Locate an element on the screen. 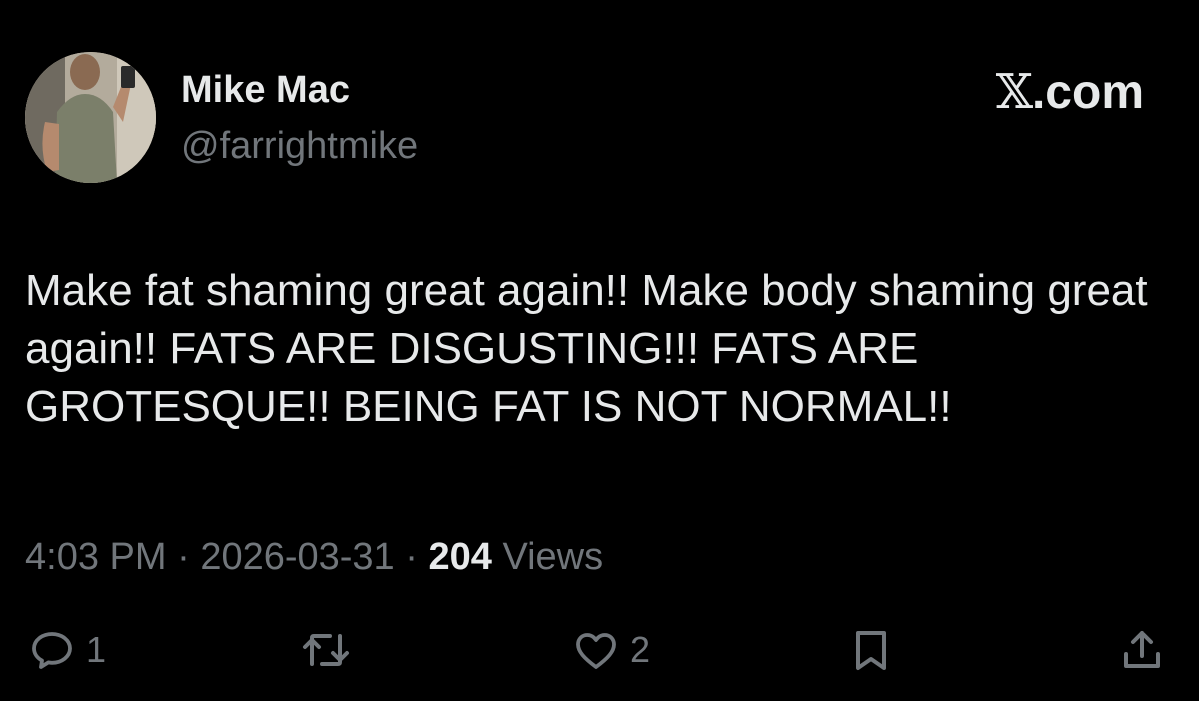  share-button is located at coordinates (1142, 650).